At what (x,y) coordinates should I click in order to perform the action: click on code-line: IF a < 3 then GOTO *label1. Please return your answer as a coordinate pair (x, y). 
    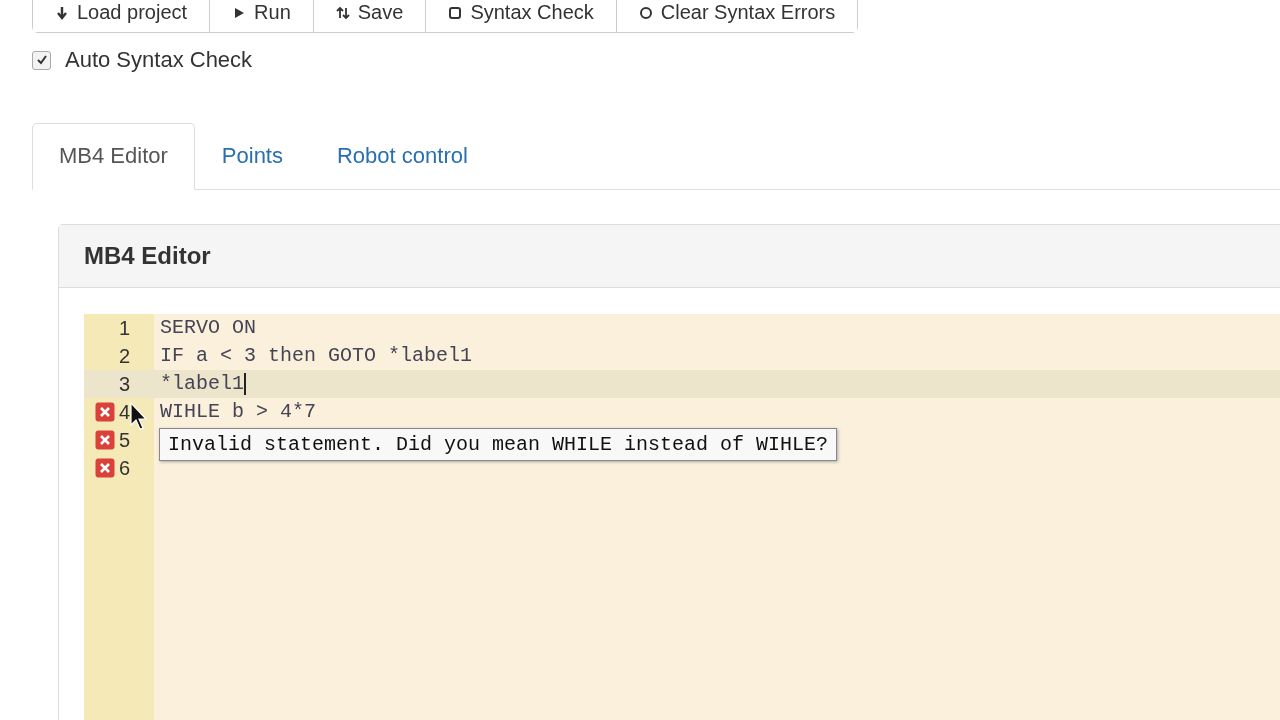
    Looking at the image, I should click on (316, 355).